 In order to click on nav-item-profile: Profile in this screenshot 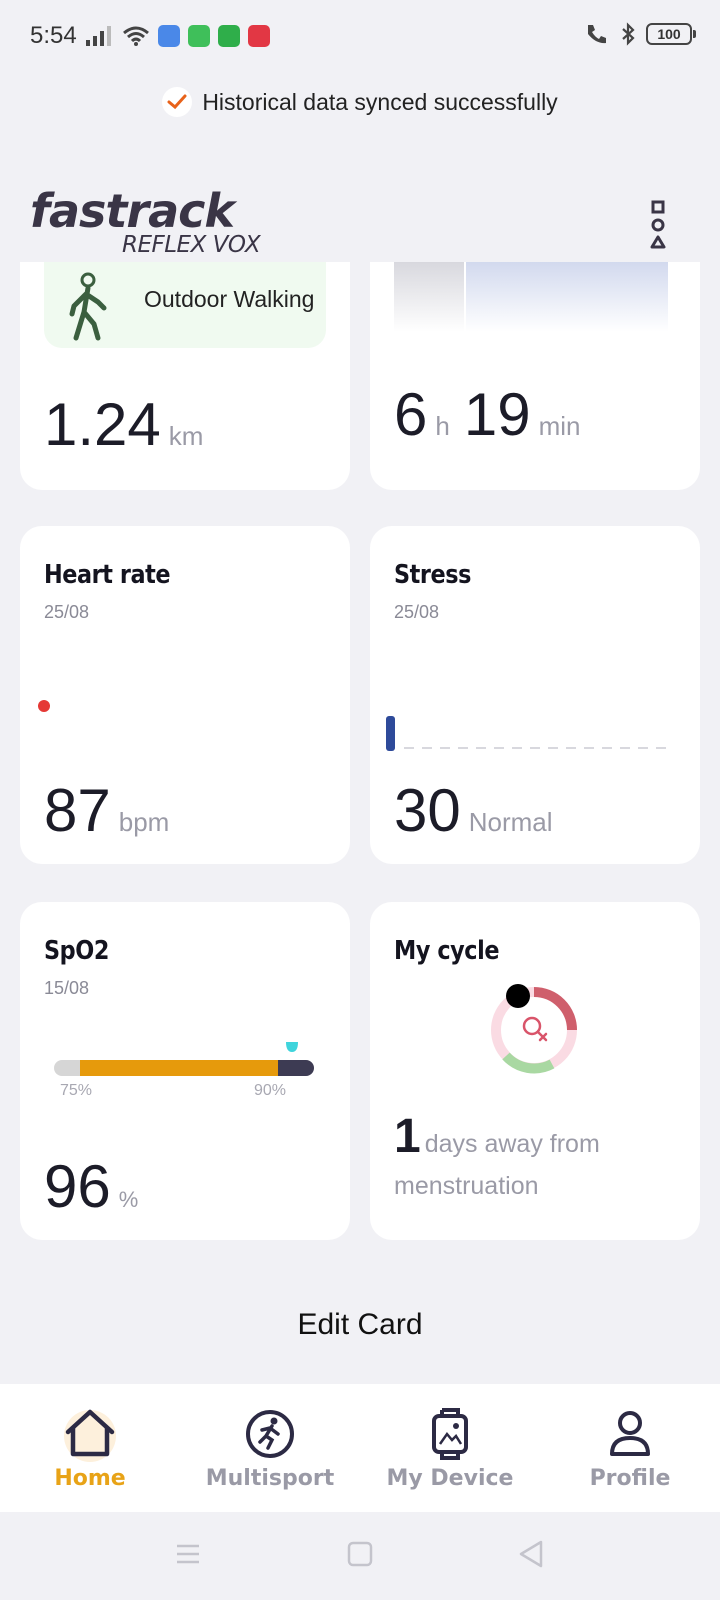, I will do `click(630, 1448)`.